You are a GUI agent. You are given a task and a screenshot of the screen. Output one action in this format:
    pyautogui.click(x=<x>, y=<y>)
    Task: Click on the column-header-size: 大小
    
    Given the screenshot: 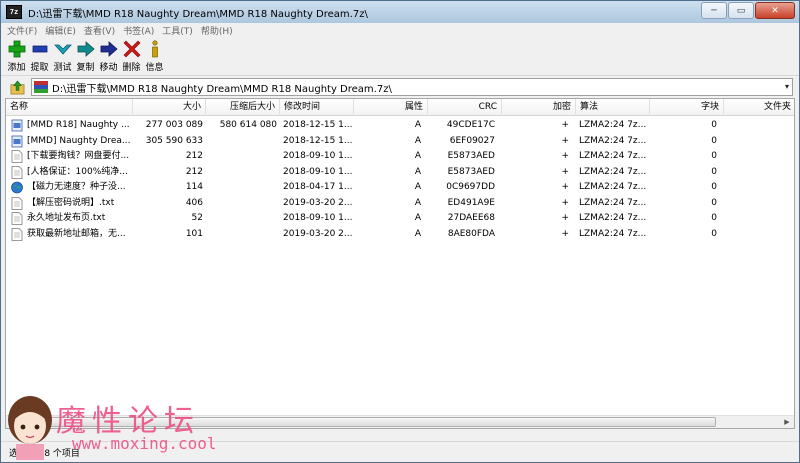 What is the action you would take?
    pyautogui.click(x=169, y=107)
    